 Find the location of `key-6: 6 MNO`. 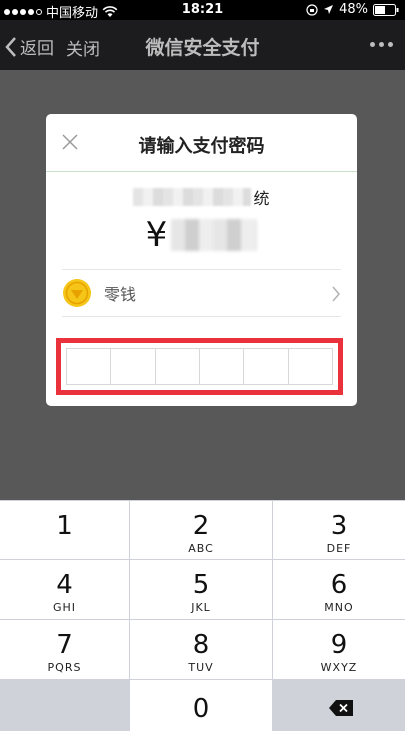

key-6: 6 MNO is located at coordinates (339, 589).